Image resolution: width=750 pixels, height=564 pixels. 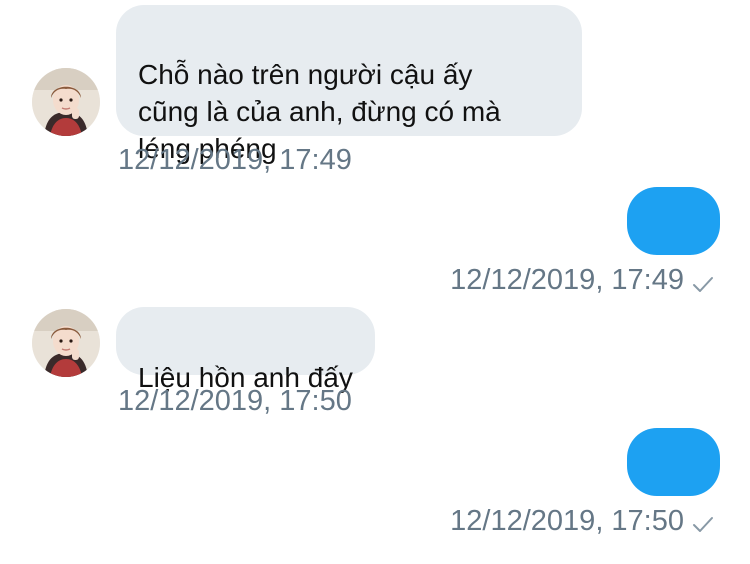 I want to click on incoming-message-bubble: Liệu hồn anh đấy, so click(x=245, y=350).